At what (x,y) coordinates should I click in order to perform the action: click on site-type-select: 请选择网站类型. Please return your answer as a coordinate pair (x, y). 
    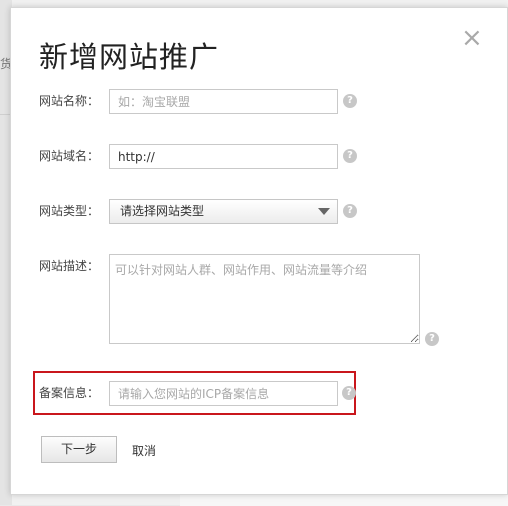
    Looking at the image, I should click on (223, 211).